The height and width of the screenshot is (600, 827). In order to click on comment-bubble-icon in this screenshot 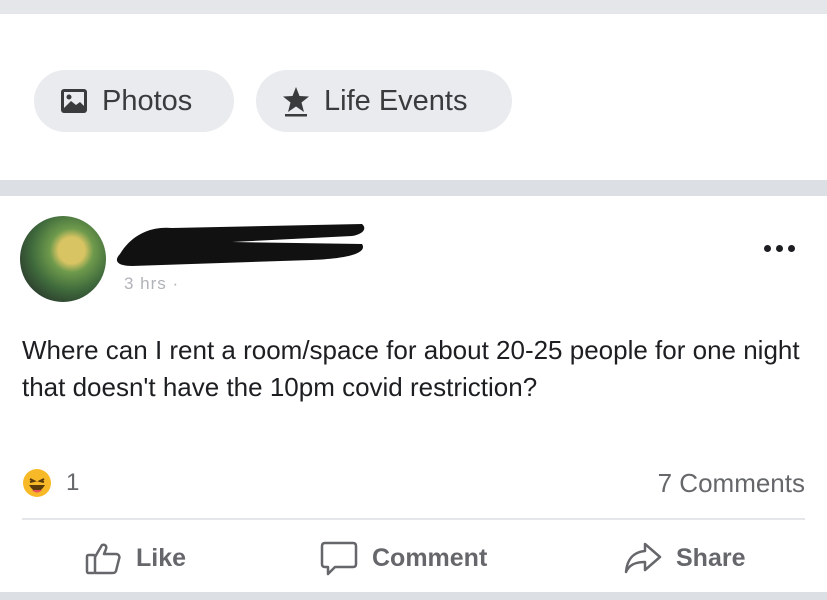, I will do `click(339, 558)`.